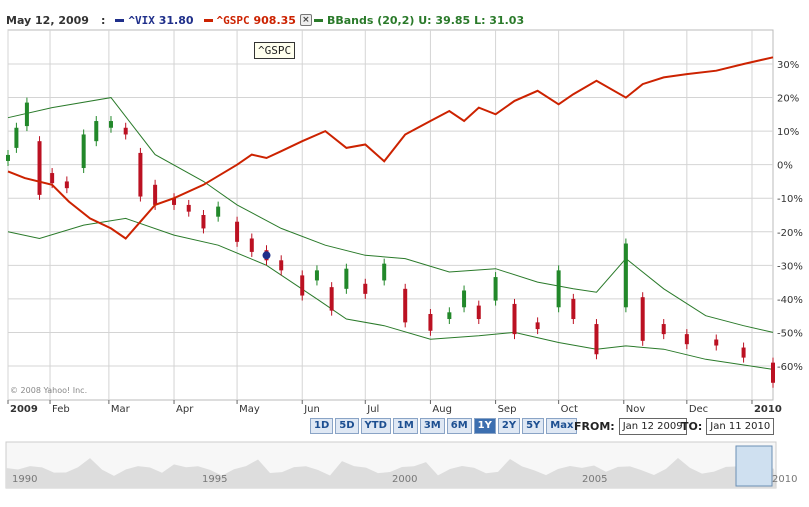 The image size is (809, 507). I want to click on y-tick-label: -30%, so click(790, 266).